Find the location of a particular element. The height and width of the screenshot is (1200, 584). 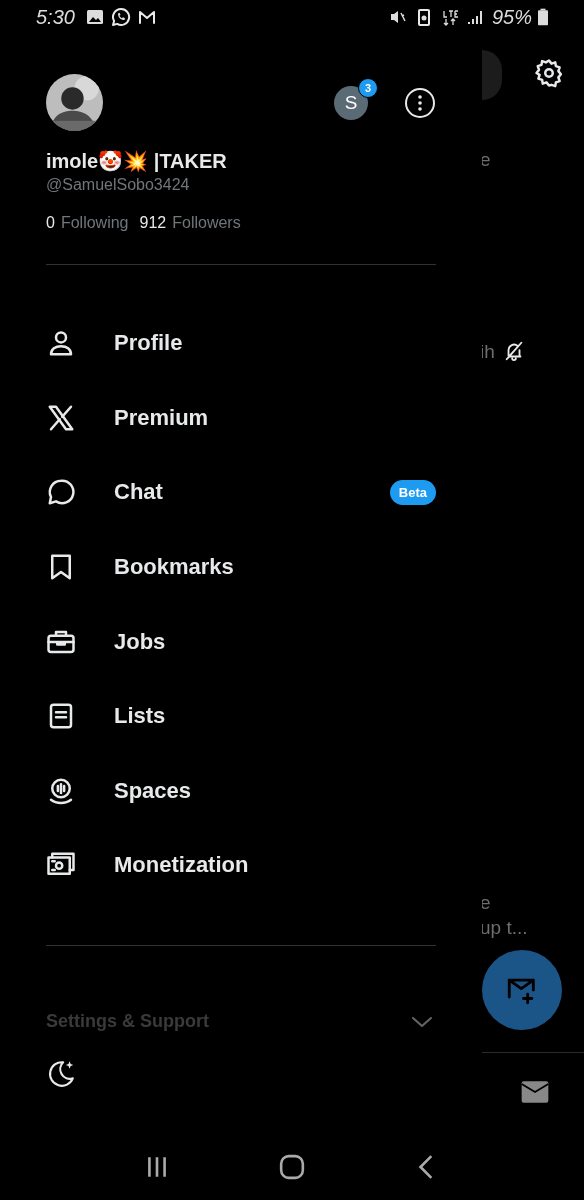

battery-icon is located at coordinates (543, 17).